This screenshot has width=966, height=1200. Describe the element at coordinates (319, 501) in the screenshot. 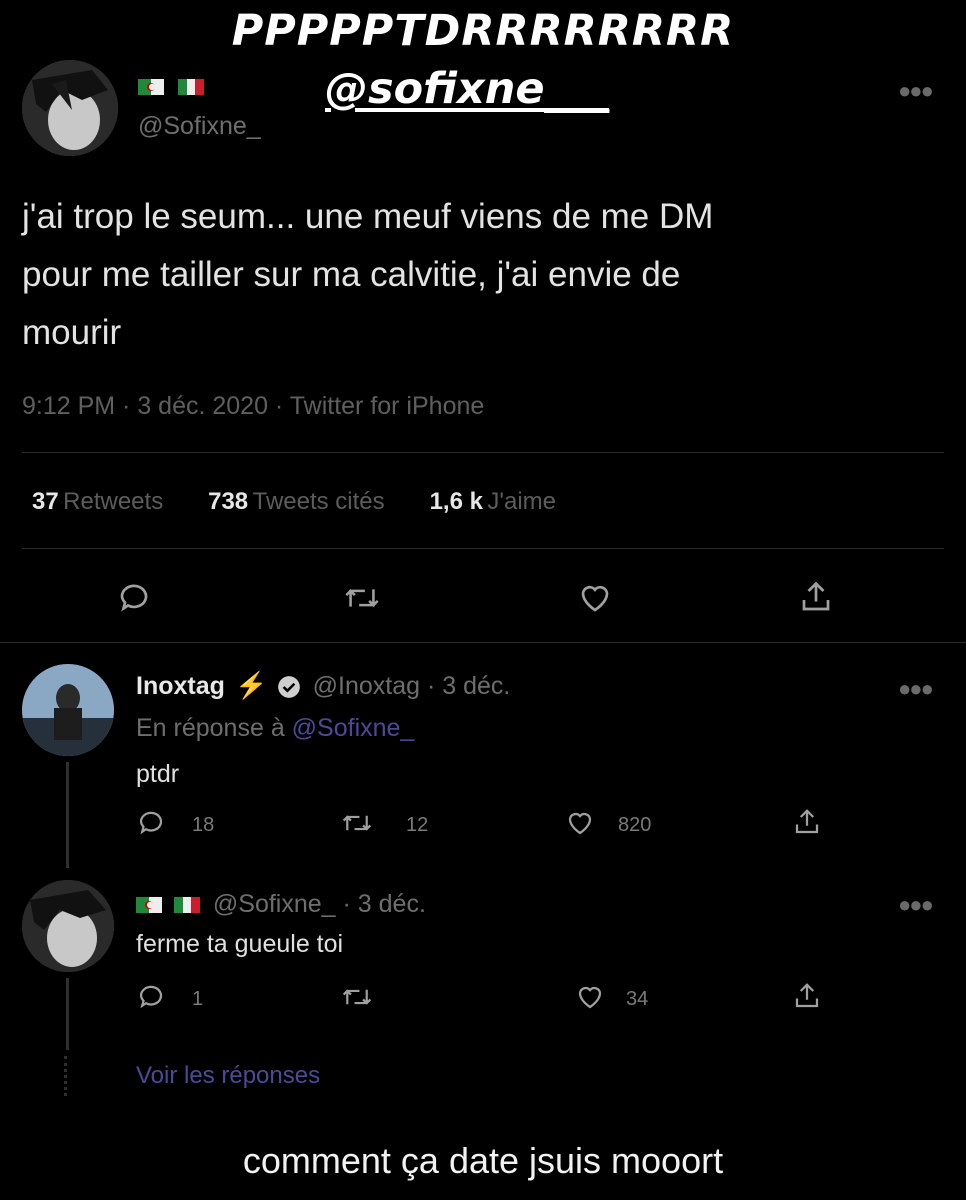

I see `quotes-label: Tweets cités` at that location.